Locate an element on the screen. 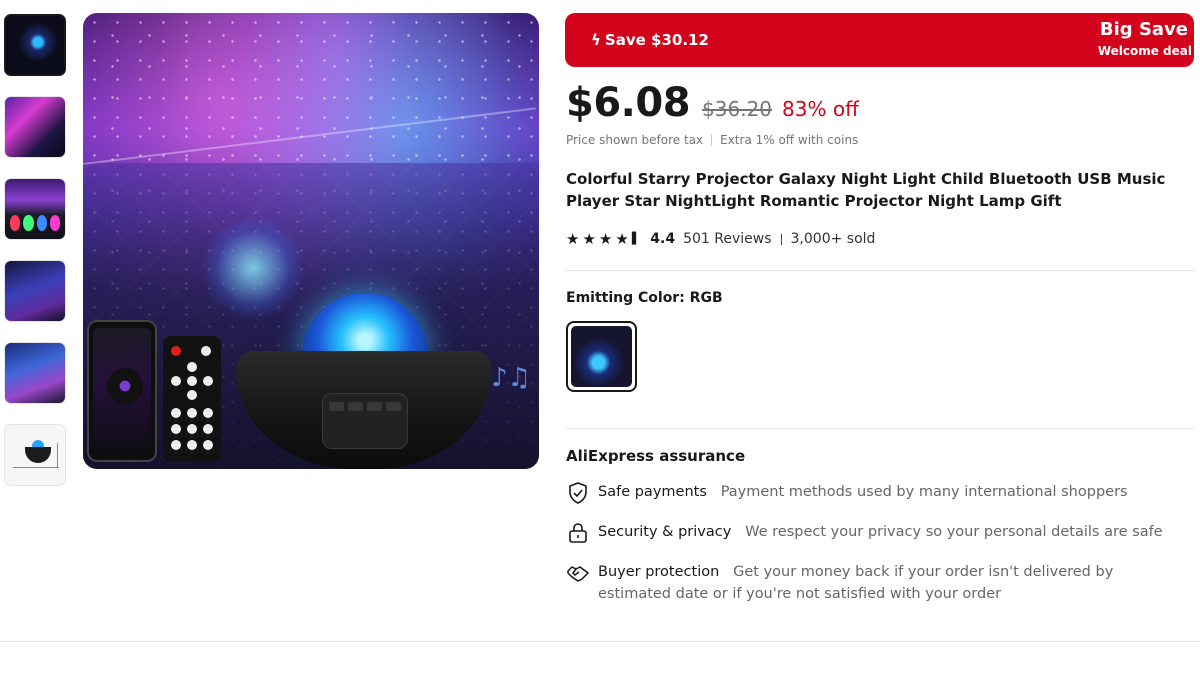  color-swatch-rgb is located at coordinates (601, 356).